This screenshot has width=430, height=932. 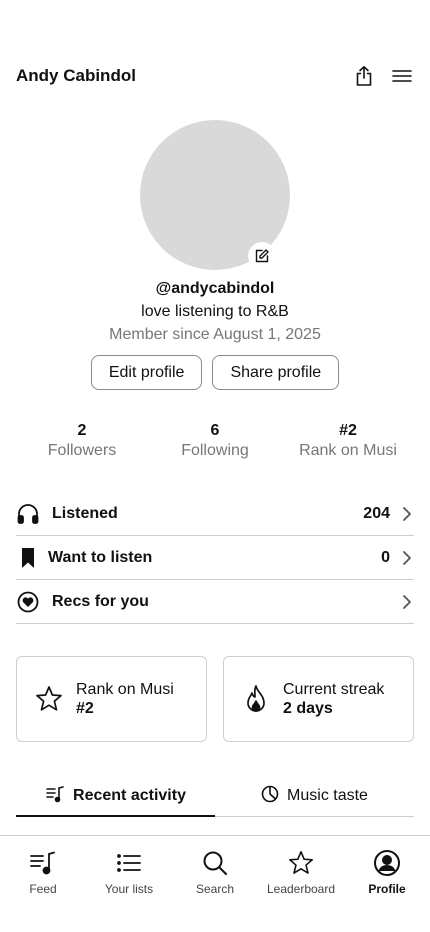 What do you see at coordinates (376, 513) in the screenshot?
I see `list-item-count: 204` at bounding box center [376, 513].